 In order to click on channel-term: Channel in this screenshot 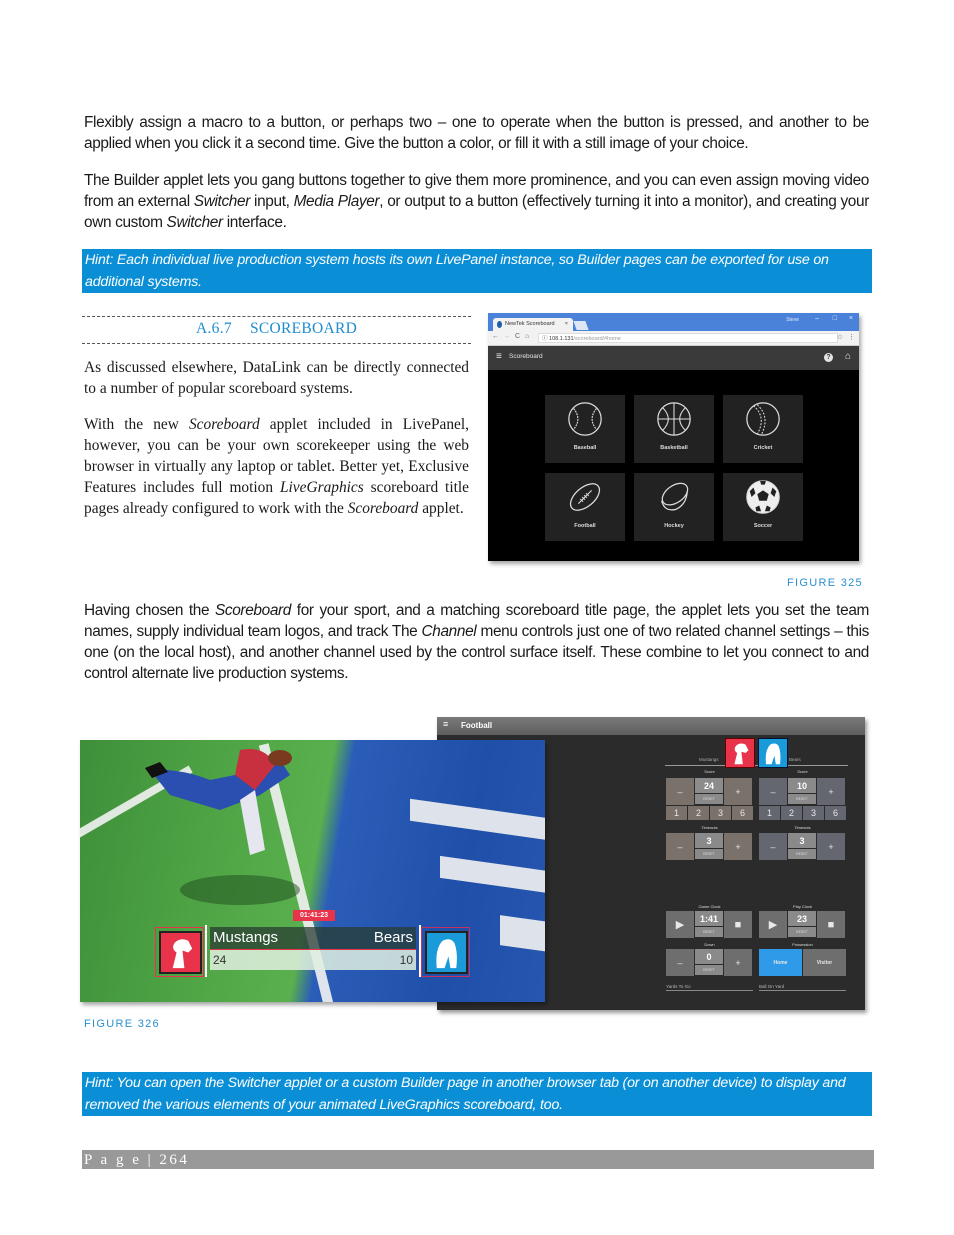, I will do `click(449, 631)`.